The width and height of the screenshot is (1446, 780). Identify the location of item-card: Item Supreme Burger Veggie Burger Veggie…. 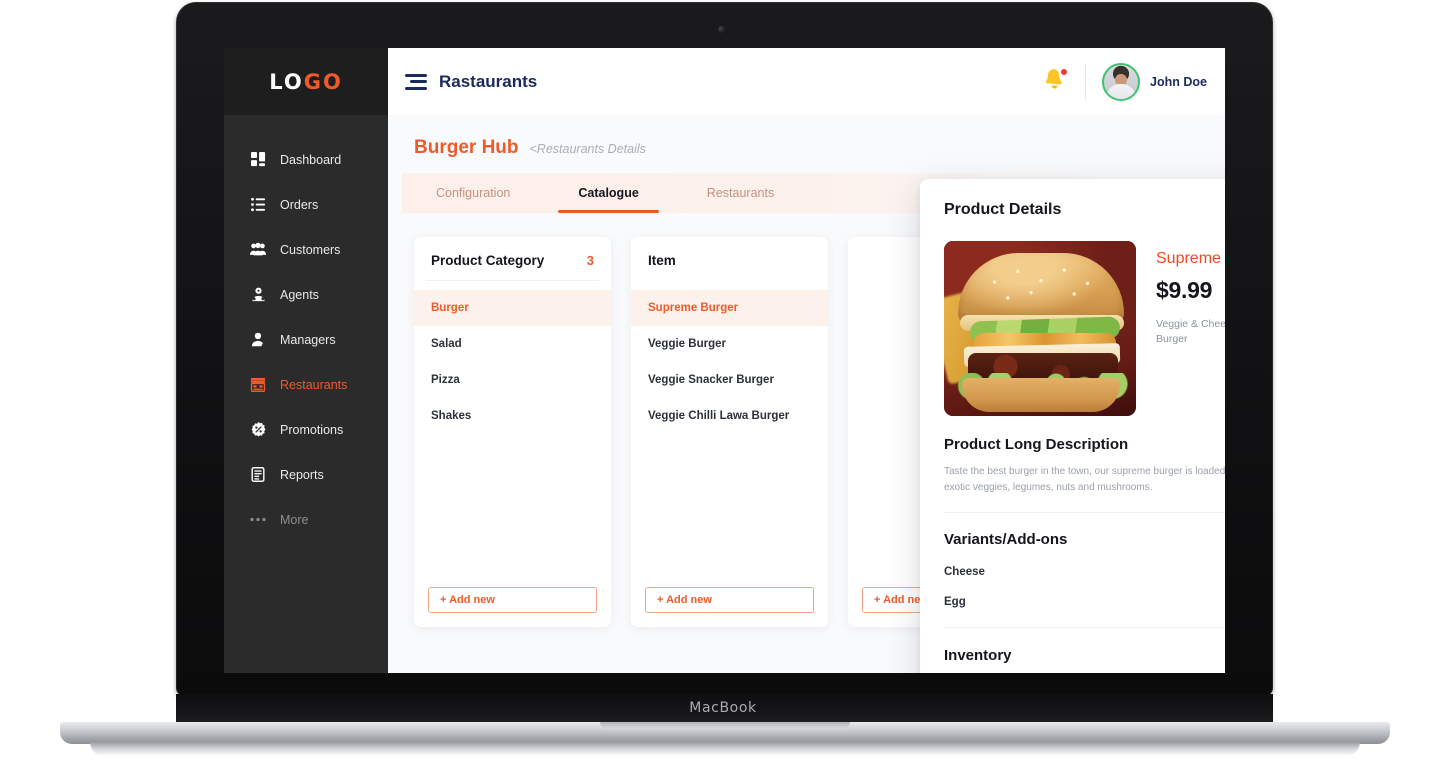
(729, 432).